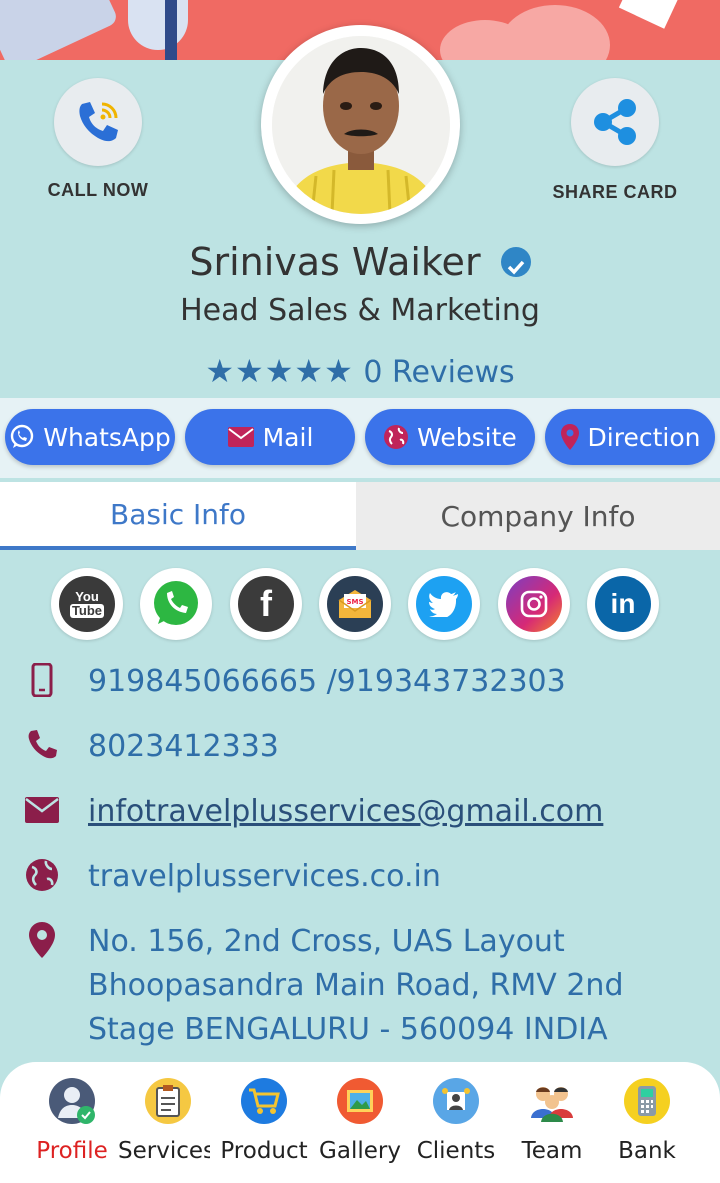 Image resolution: width=720 pixels, height=1183 pixels. I want to click on share-icon, so click(615, 122).